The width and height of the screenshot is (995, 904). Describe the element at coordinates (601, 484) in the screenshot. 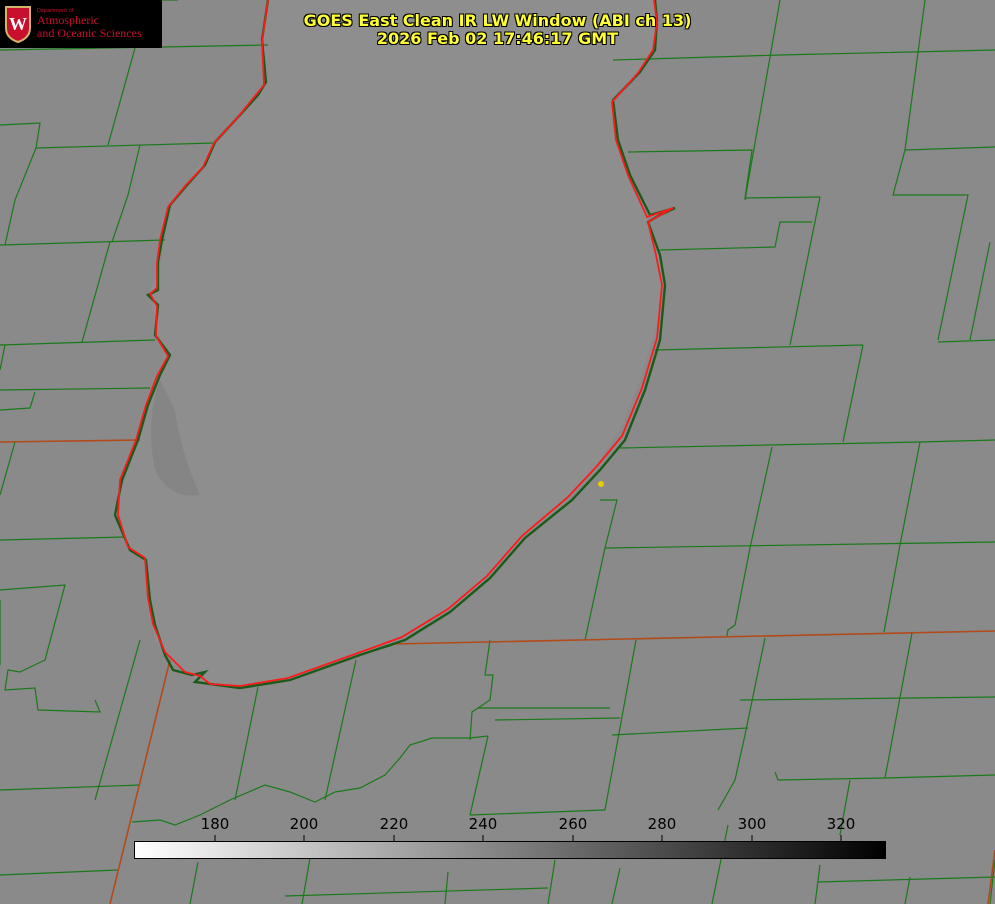

I see `station-marker` at that location.